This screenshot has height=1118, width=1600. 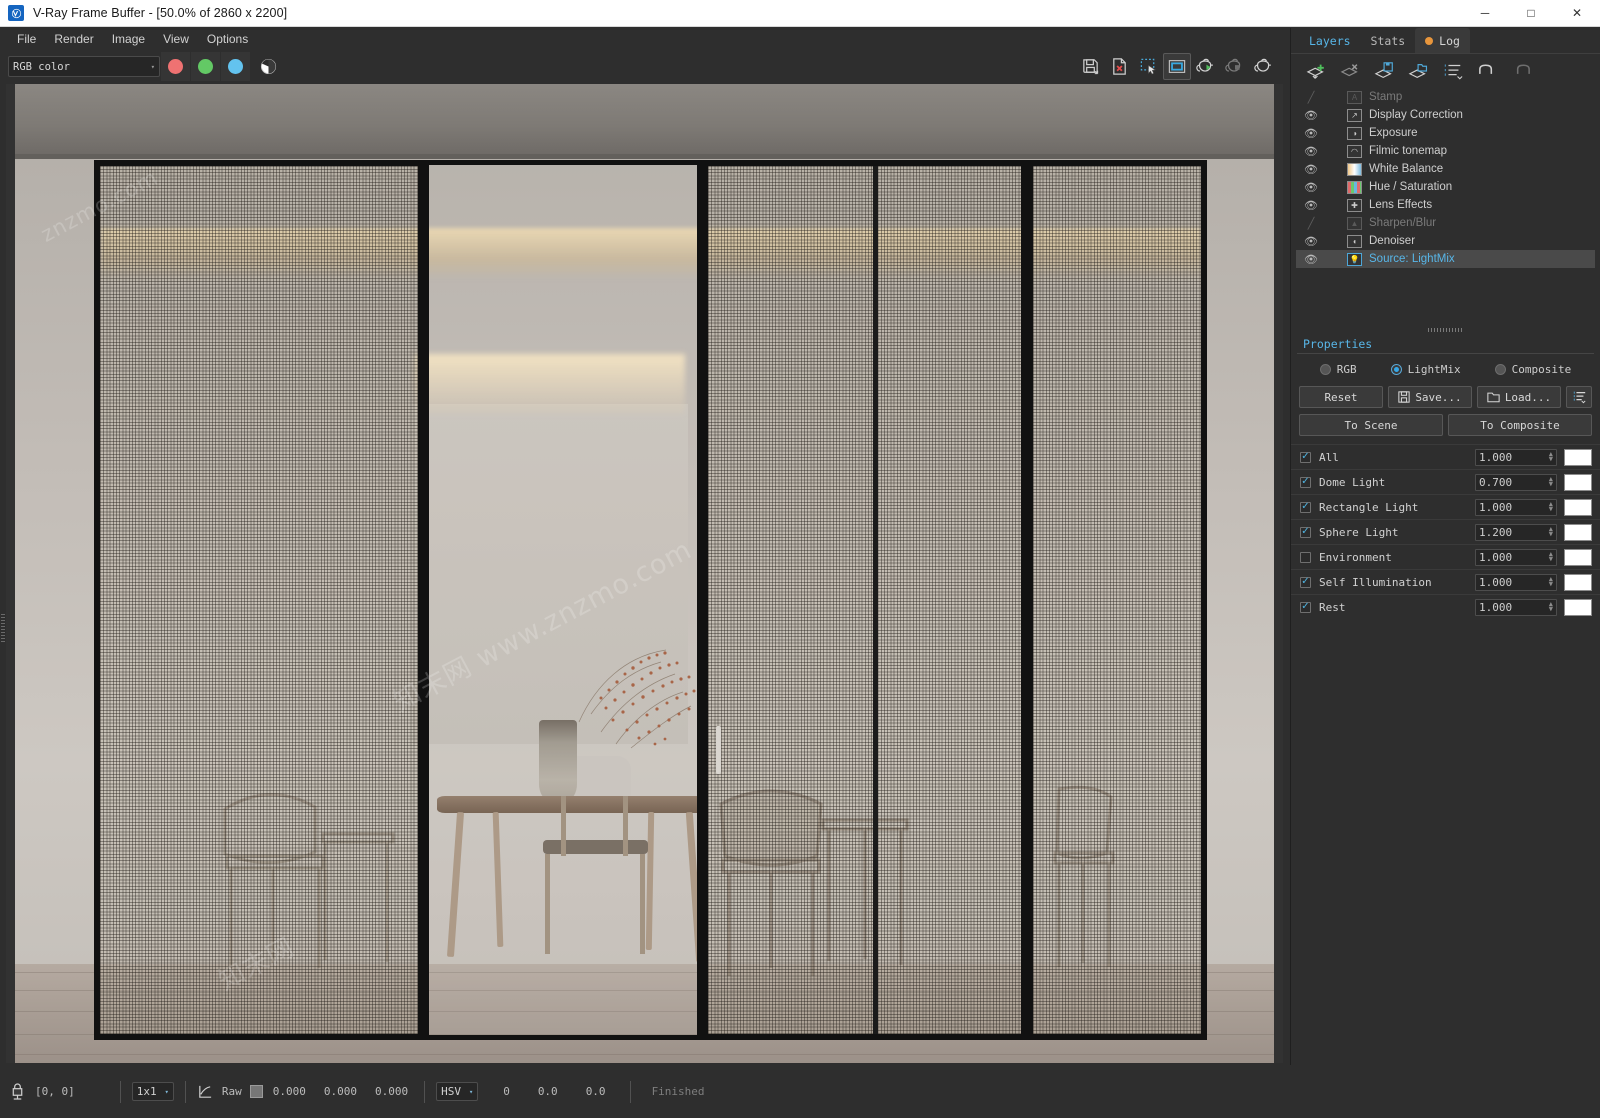 I want to click on close-button: ✕, so click(x=1577, y=13).